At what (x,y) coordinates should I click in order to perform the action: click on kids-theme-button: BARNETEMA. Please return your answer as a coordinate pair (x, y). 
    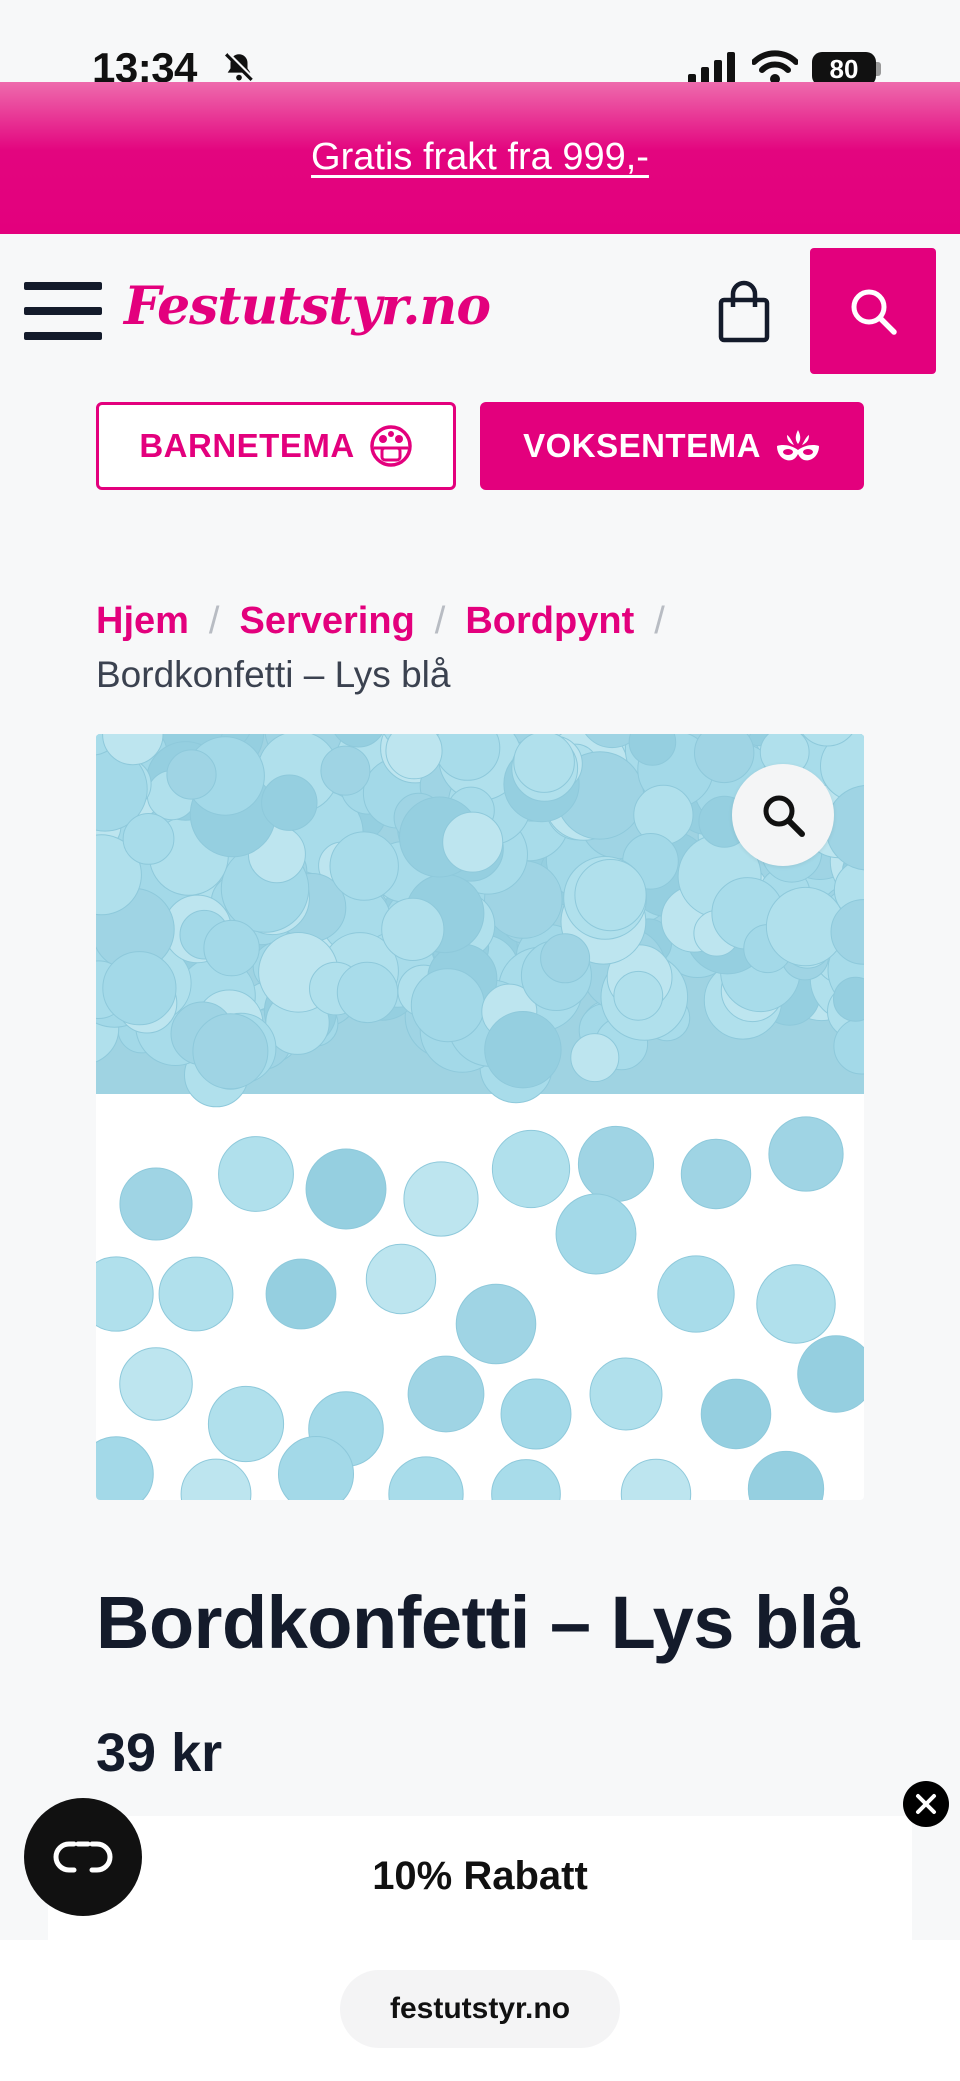
    Looking at the image, I should click on (276, 446).